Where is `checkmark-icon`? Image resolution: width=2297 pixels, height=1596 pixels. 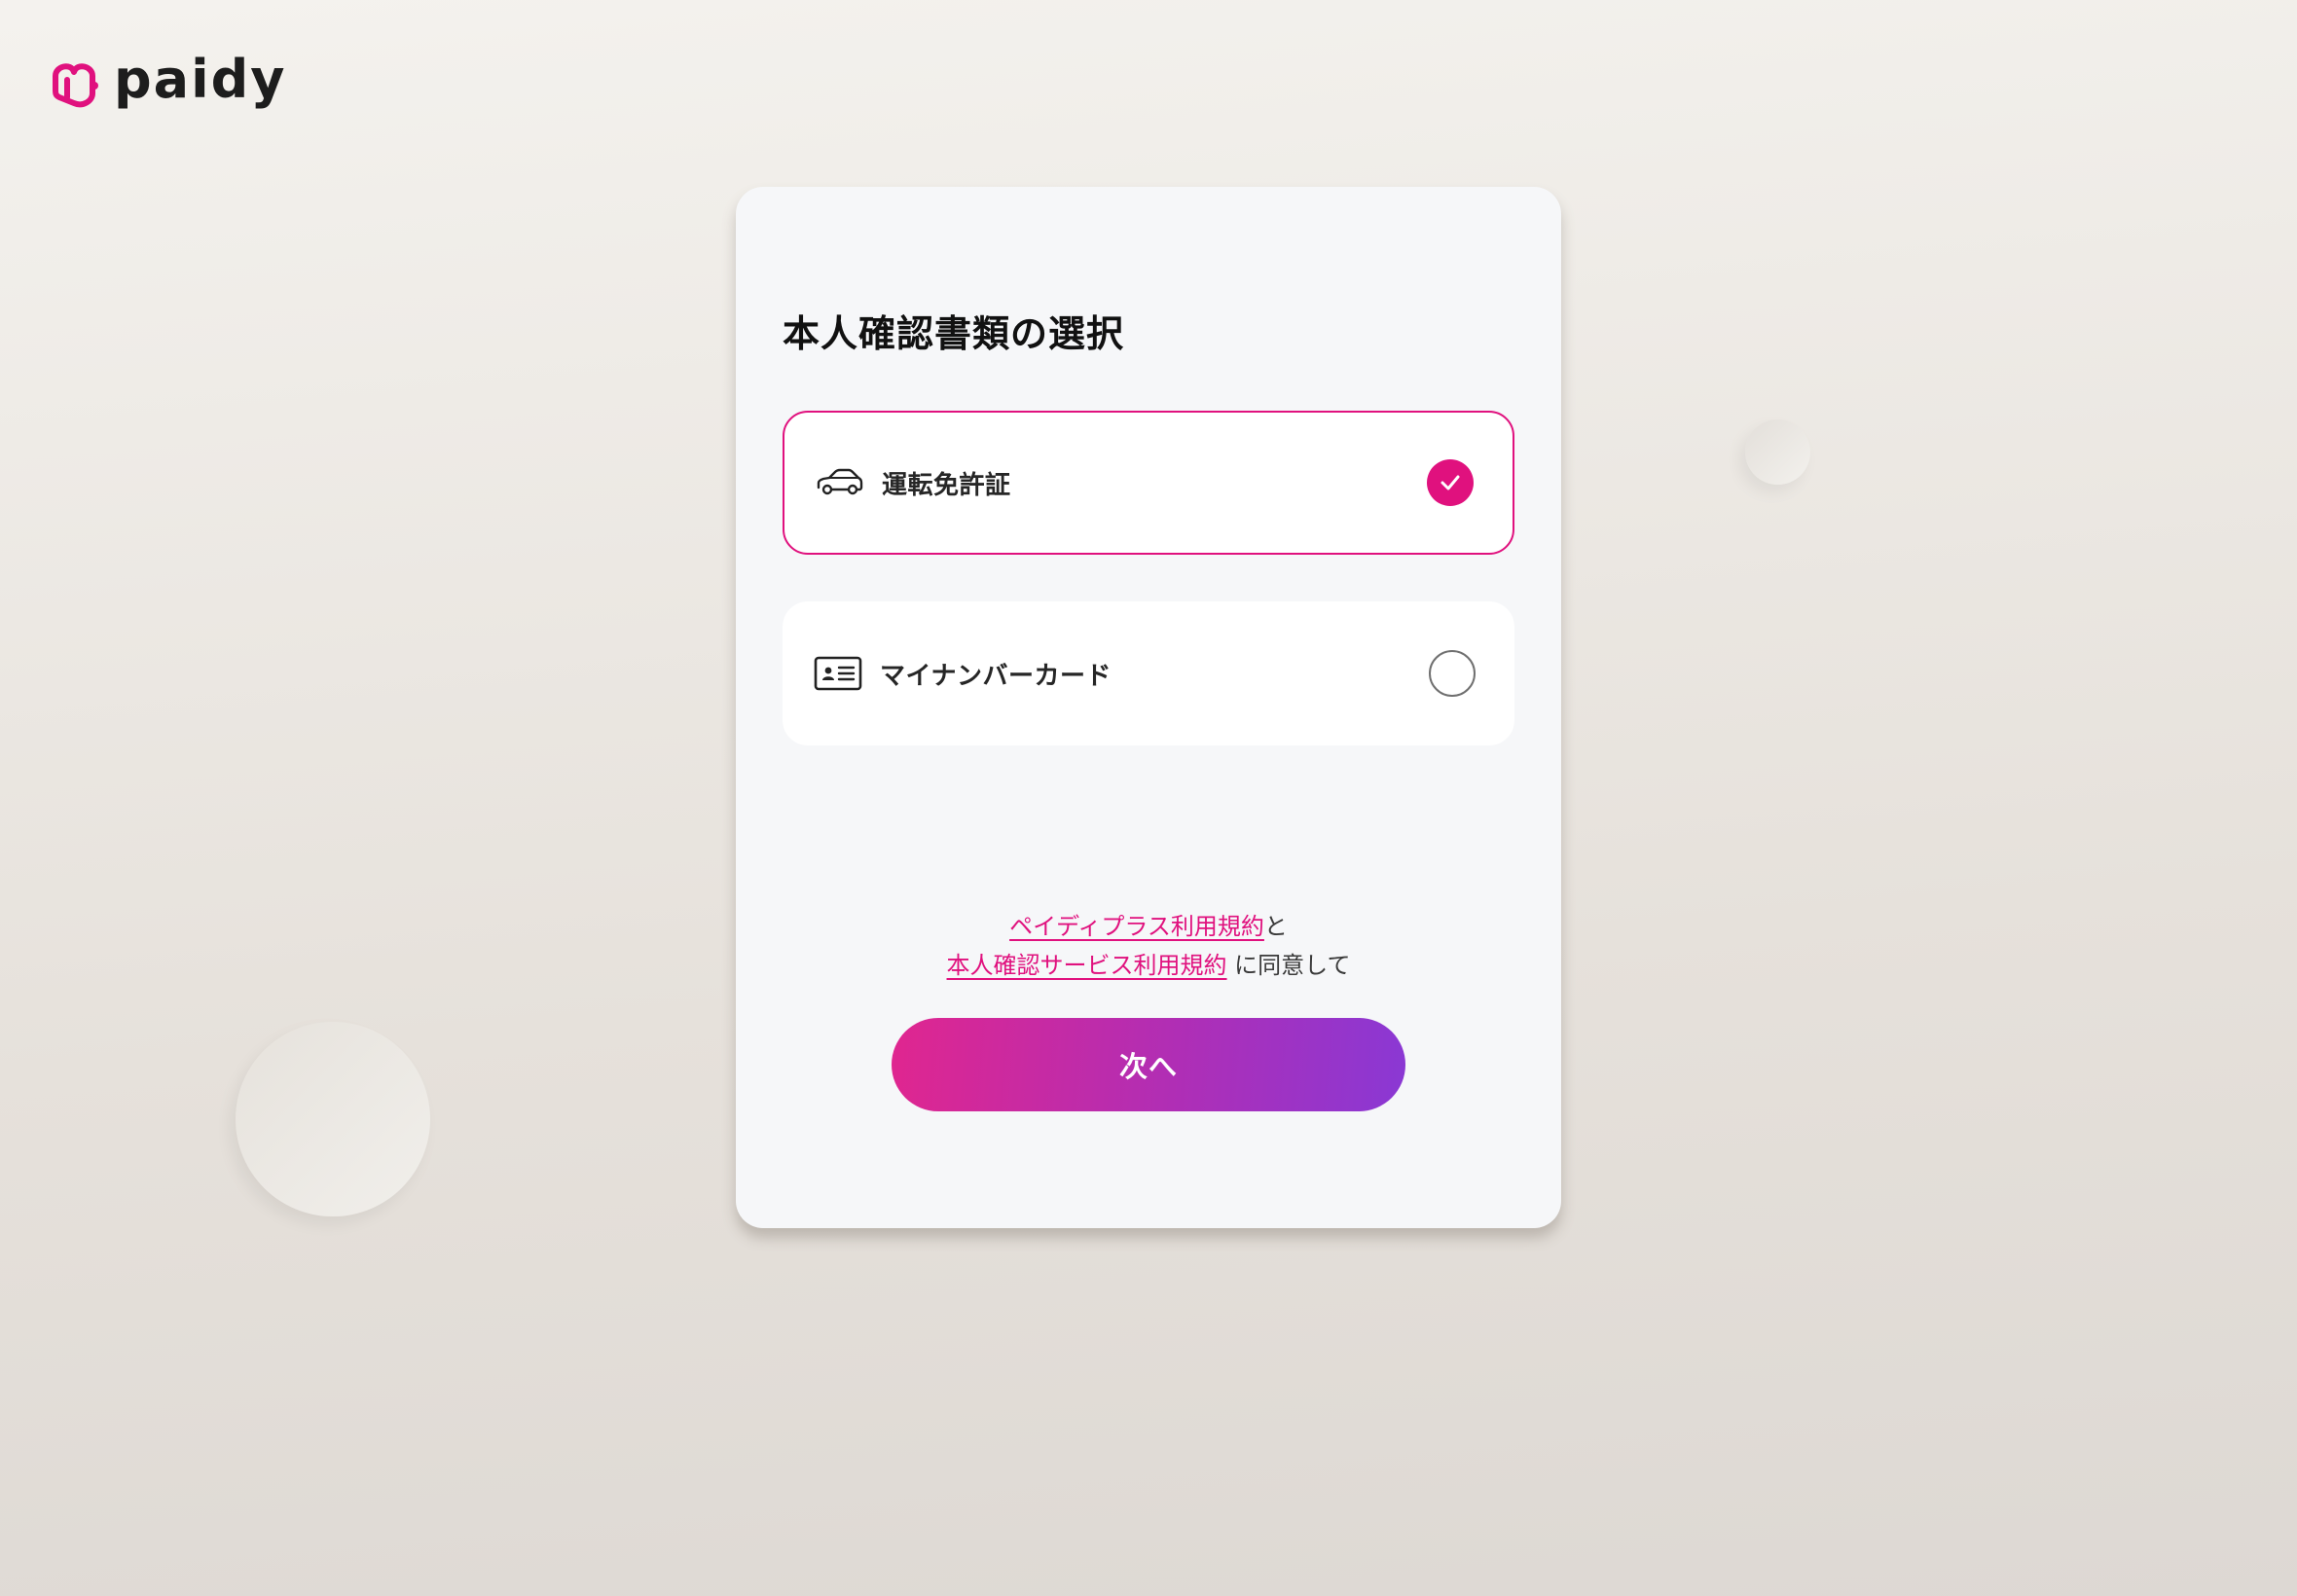 checkmark-icon is located at coordinates (1450, 482).